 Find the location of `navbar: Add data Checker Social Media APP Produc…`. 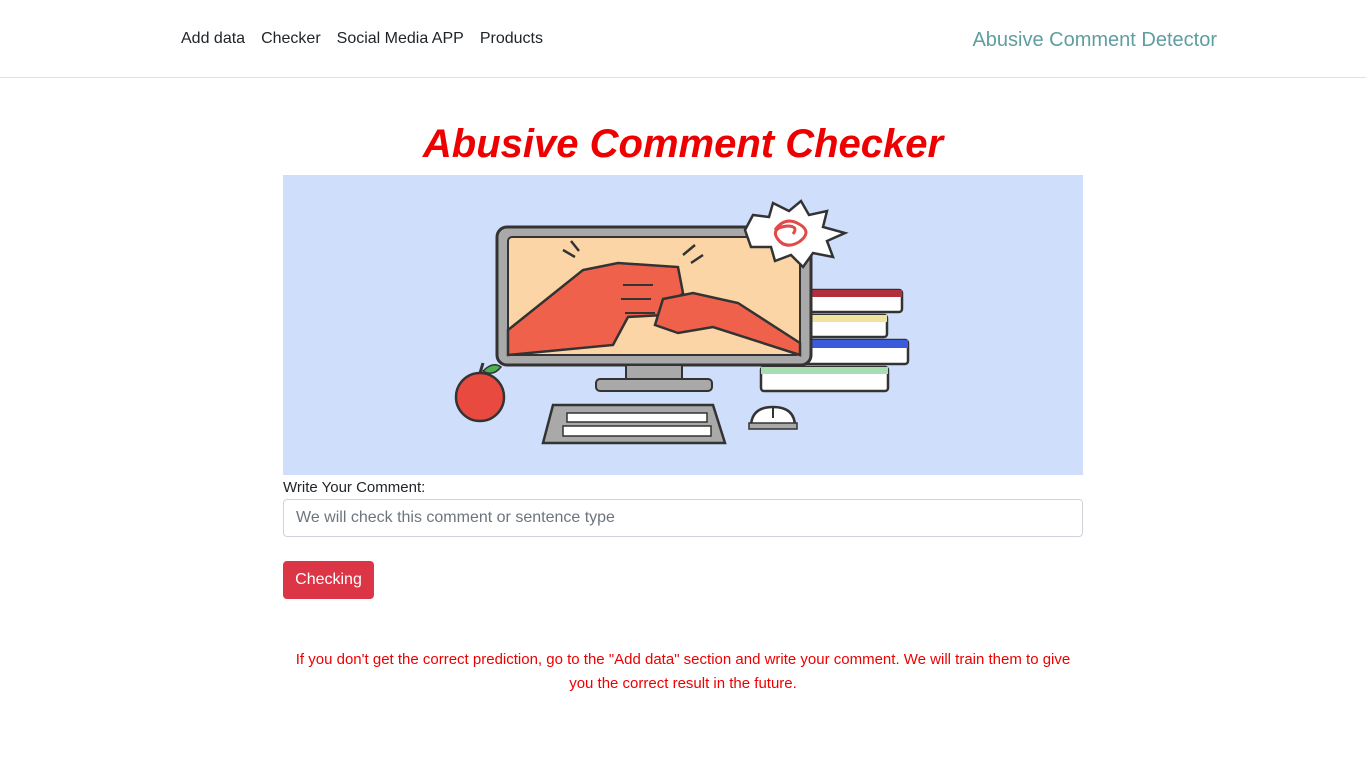

navbar: Add data Checker Social Media APP Produc… is located at coordinates (683, 39).